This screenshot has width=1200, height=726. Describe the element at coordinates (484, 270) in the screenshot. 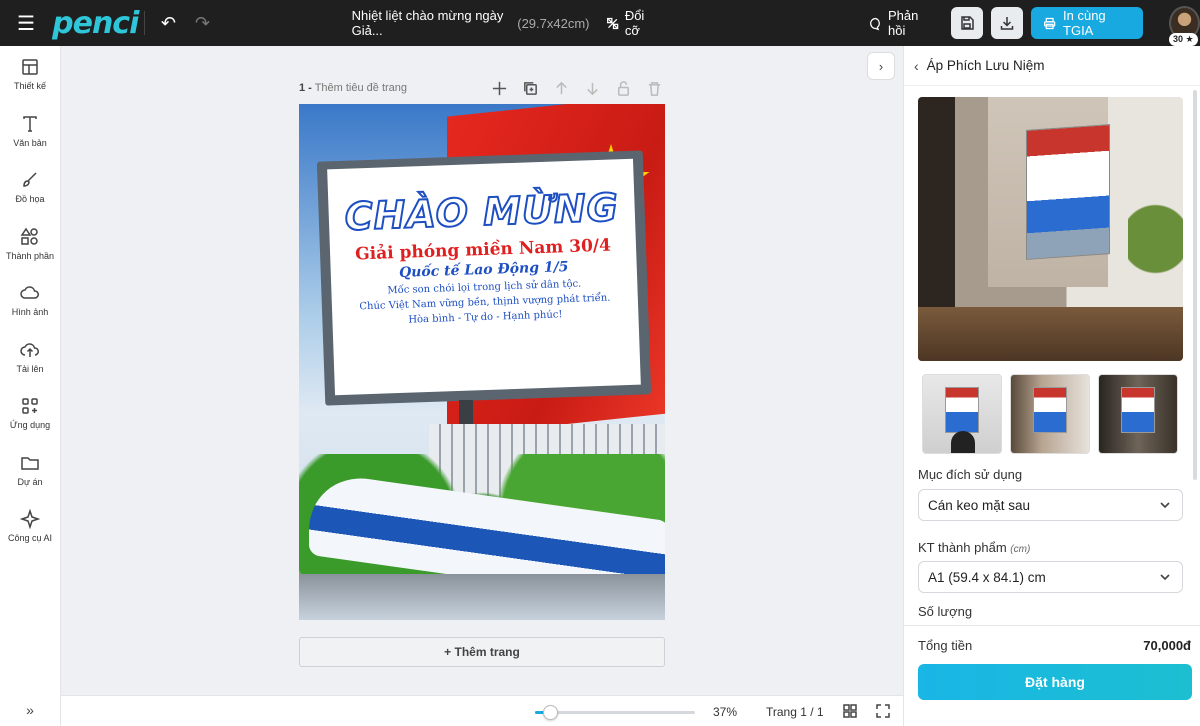

I see `poster-subtitle-2: Quốc tế Lao Động 1/5` at that location.